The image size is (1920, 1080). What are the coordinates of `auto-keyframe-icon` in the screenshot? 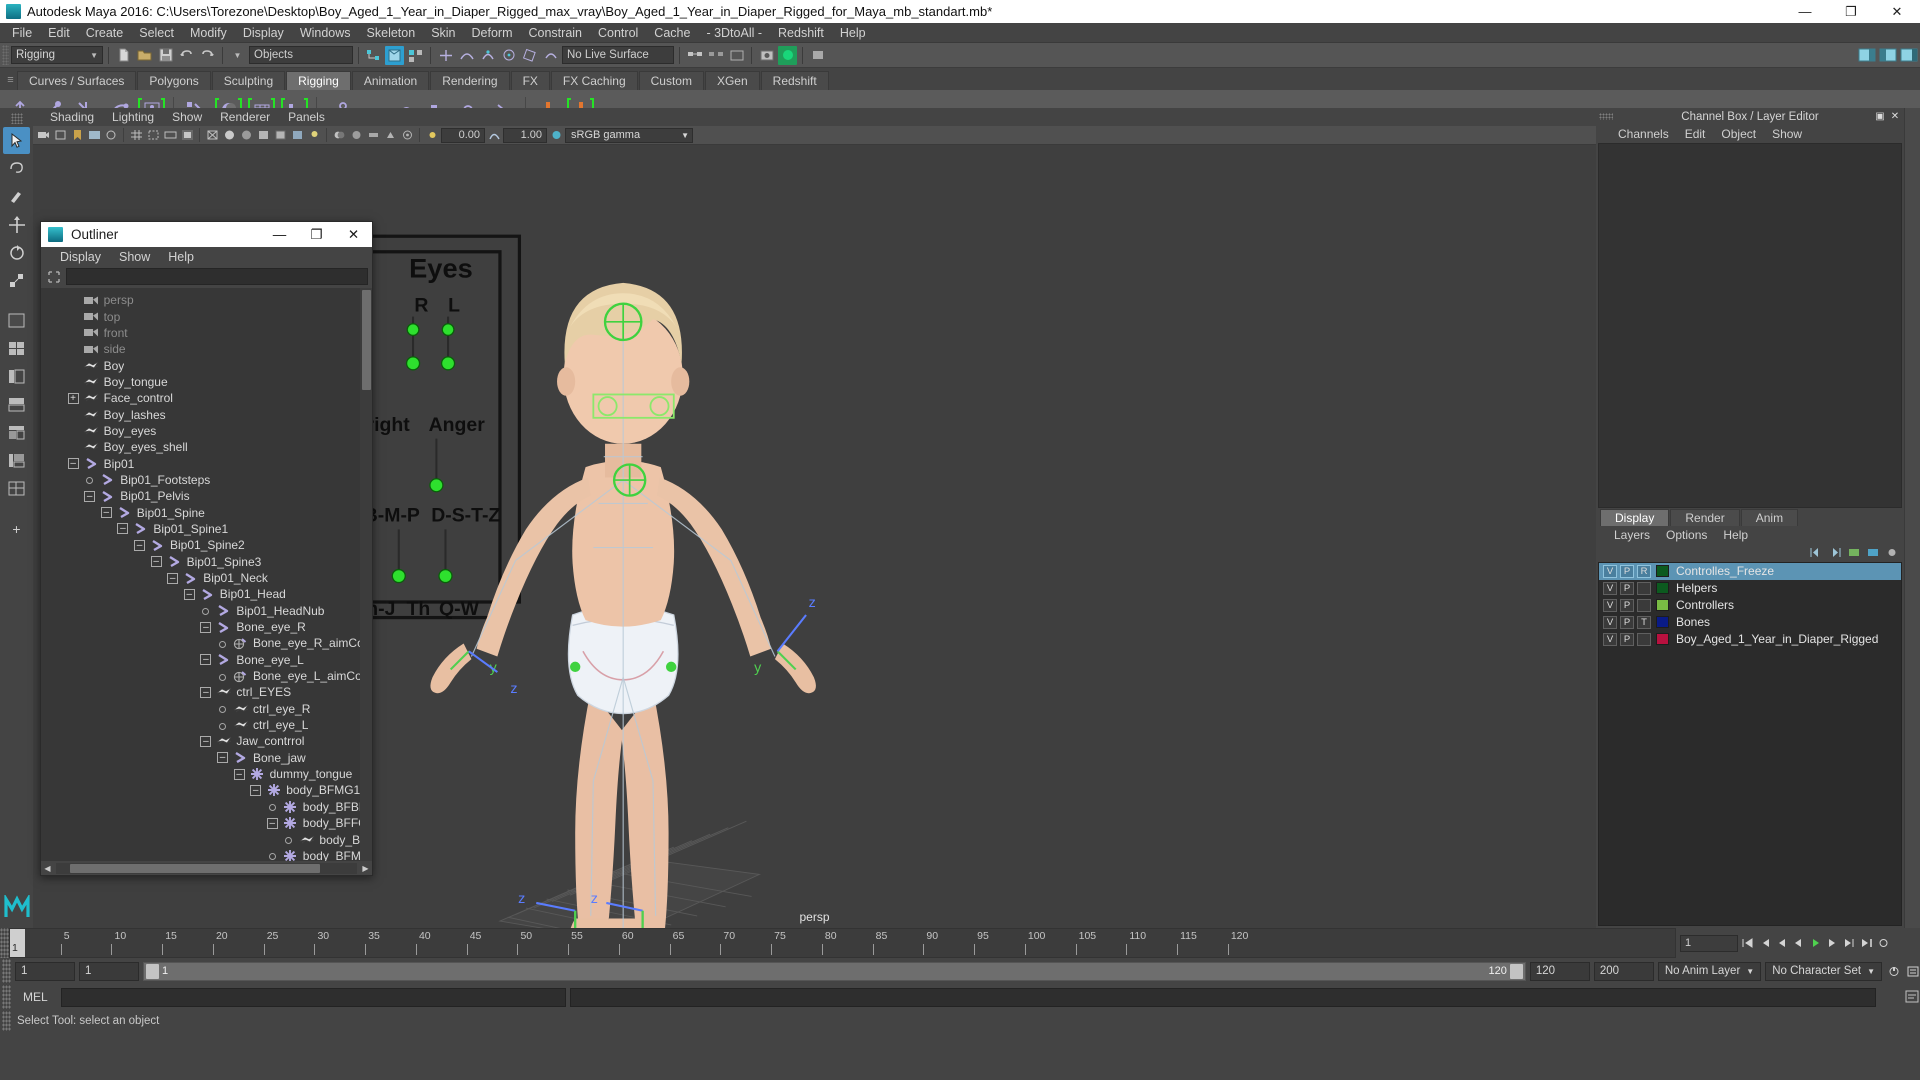 It's located at (1893, 971).